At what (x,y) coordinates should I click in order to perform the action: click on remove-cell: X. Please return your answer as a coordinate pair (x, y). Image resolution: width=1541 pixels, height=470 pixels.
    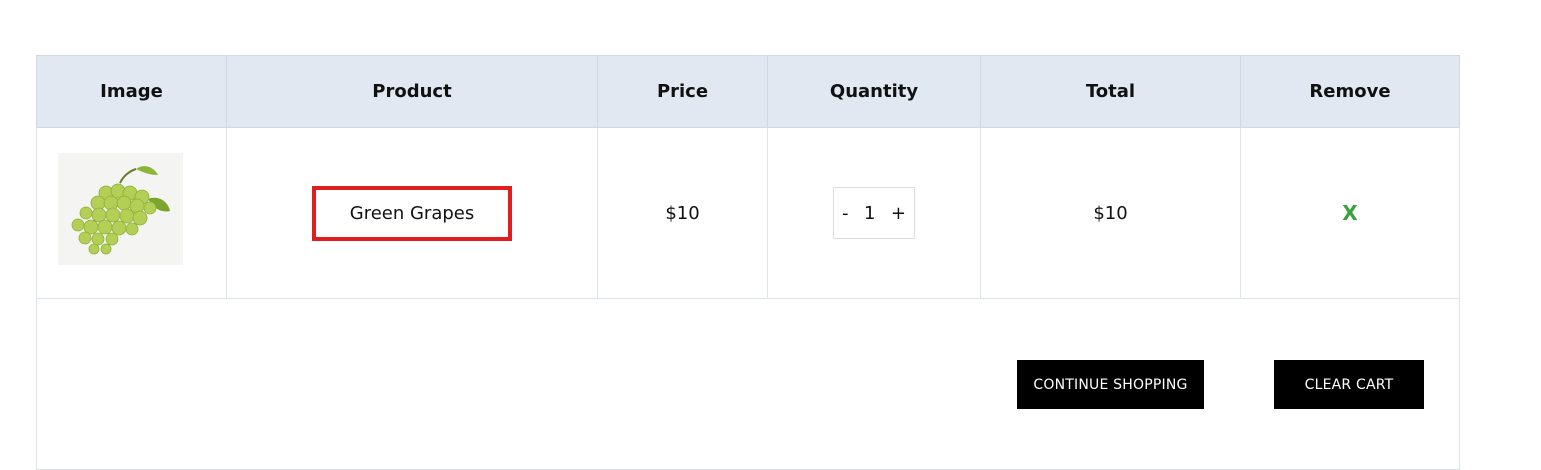
    Looking at the image, I should click on (1350, 213).